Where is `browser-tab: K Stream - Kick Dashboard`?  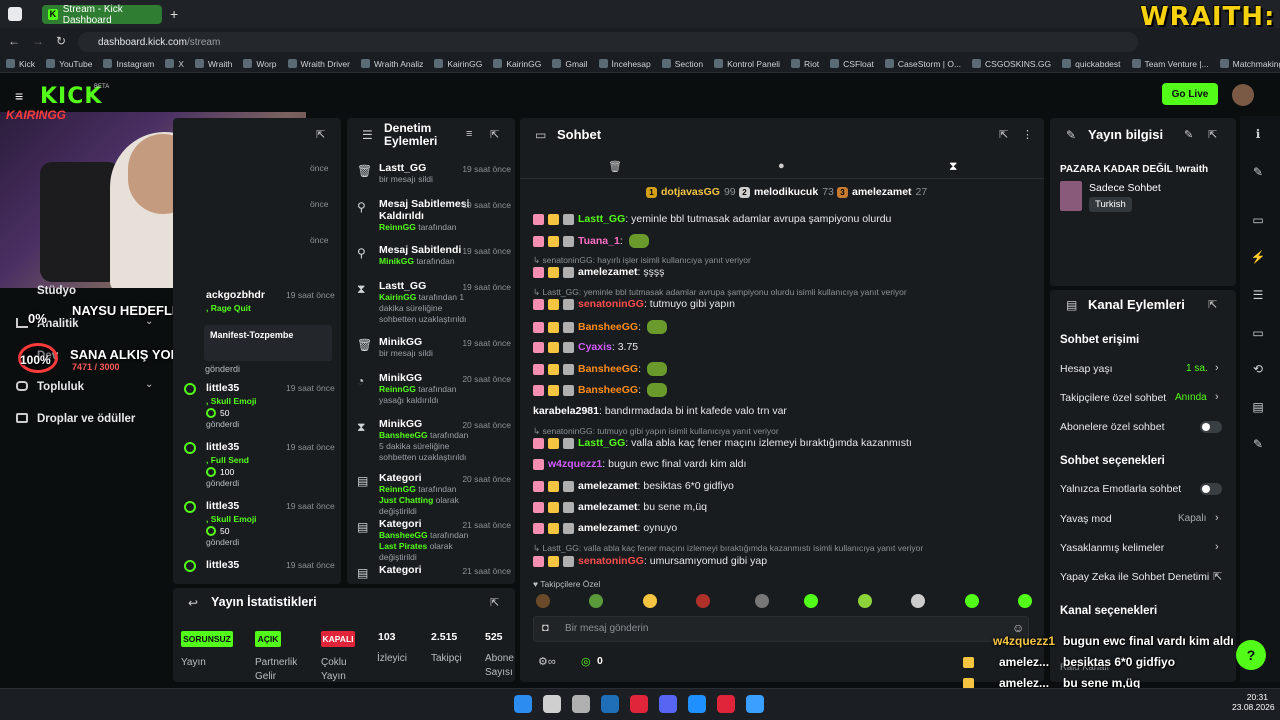
browser-tab: K Stream - Kick Dashboard is located at coordinates (102, 15).